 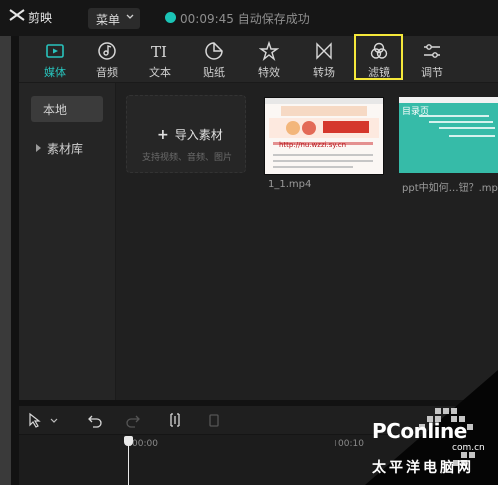 I want to click on save-status: 00:09:45 自动保存成功, so click(x=245, y=19).